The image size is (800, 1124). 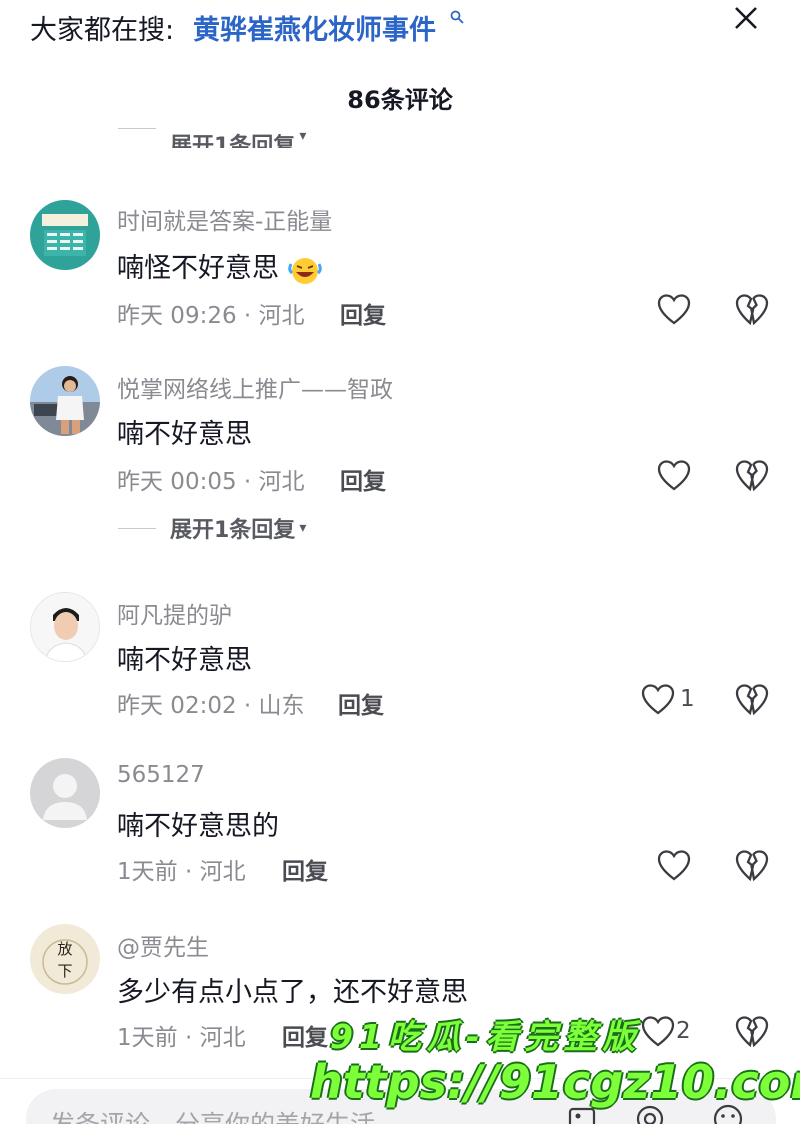 I want to click on comment-text: 喃怪不好意思, so click(x=198, y=268).